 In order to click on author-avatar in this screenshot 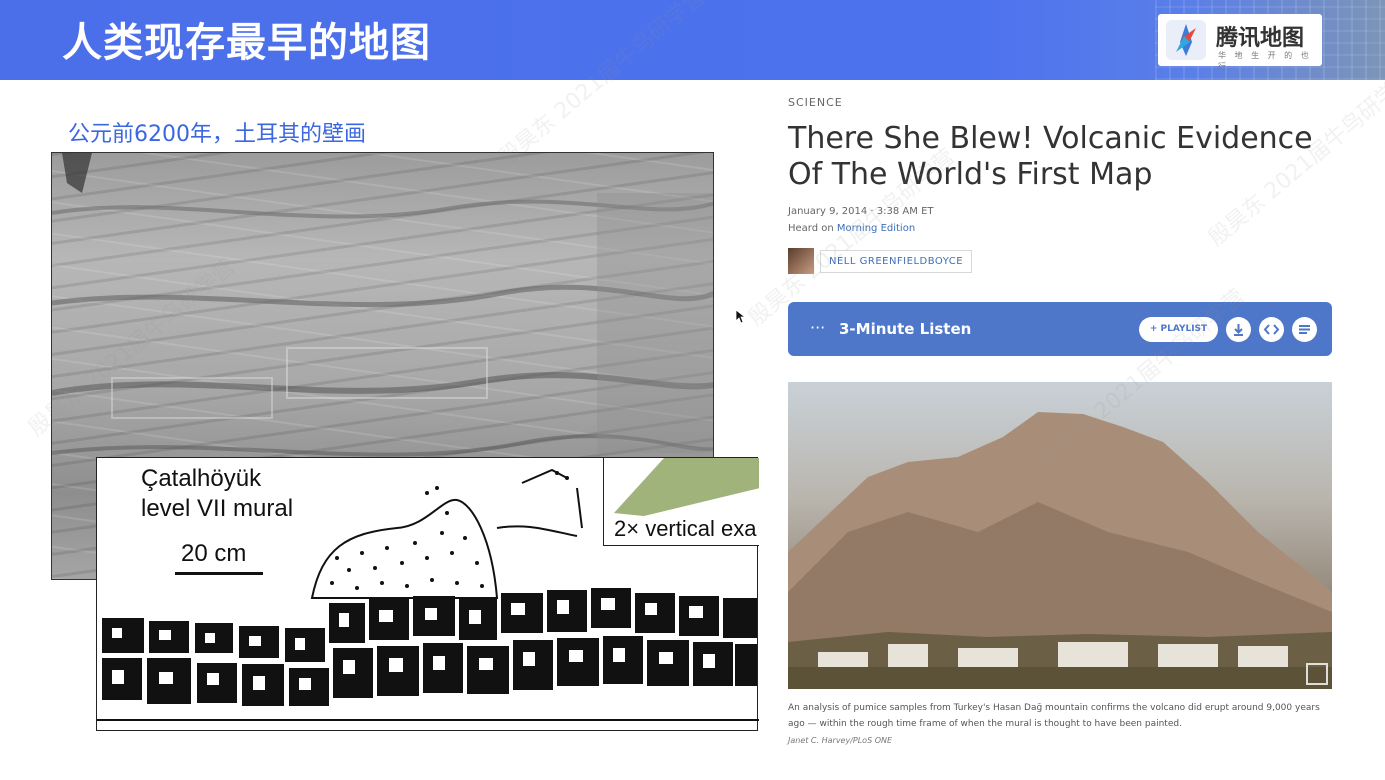, I will do `click(801, 261)`.